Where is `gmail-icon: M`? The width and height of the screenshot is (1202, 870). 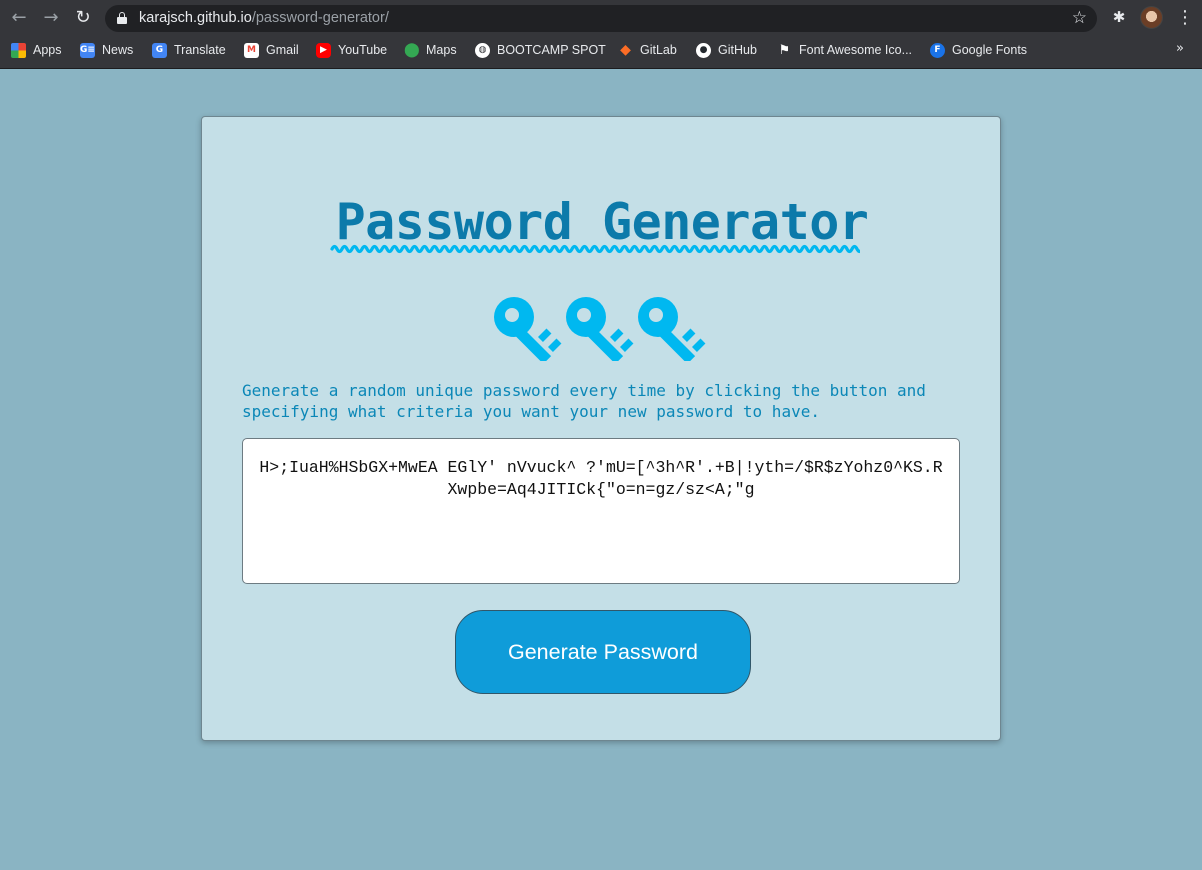
gmail-icon: M is located at coordinates (251, 50).